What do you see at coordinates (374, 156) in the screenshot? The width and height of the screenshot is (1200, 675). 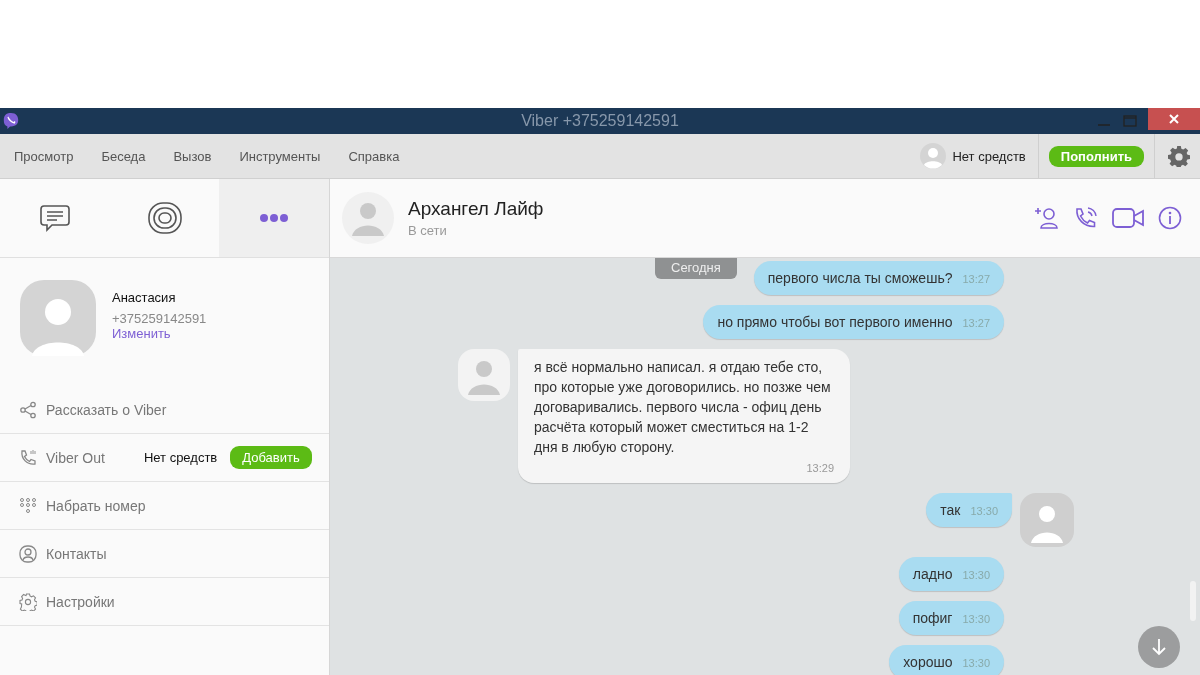 I see `menu-item: Справка` at bounding box center [374, 156].